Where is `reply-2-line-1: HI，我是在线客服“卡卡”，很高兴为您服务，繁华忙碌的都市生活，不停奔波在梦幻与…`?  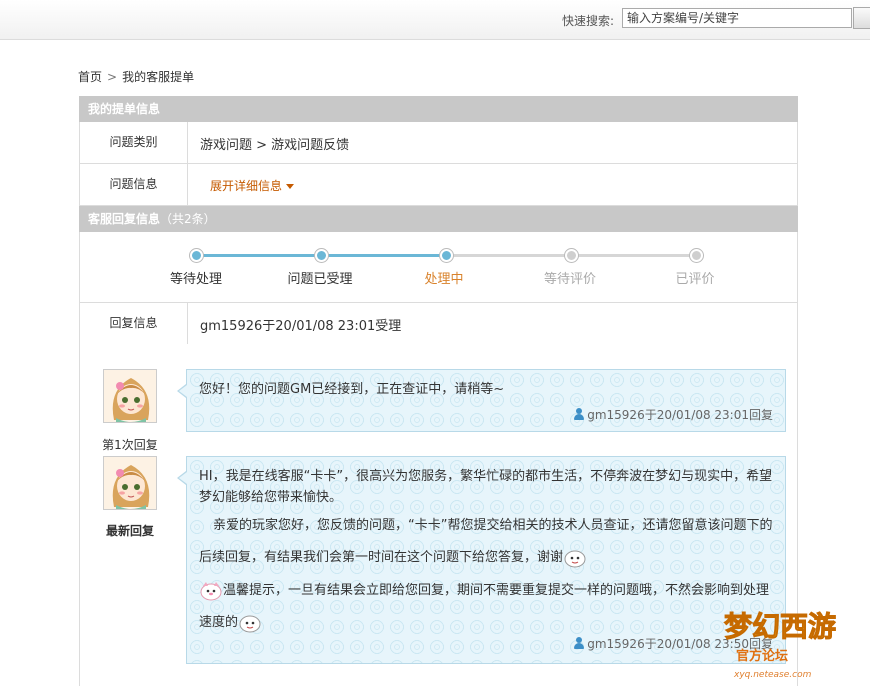 reply-2-line-1: HI，我是在线客服“卡卡”，很高兴为您服务，繁华忙碌的都市生活，不停奔波在梦幻与… is located at coordinates (486, 487).